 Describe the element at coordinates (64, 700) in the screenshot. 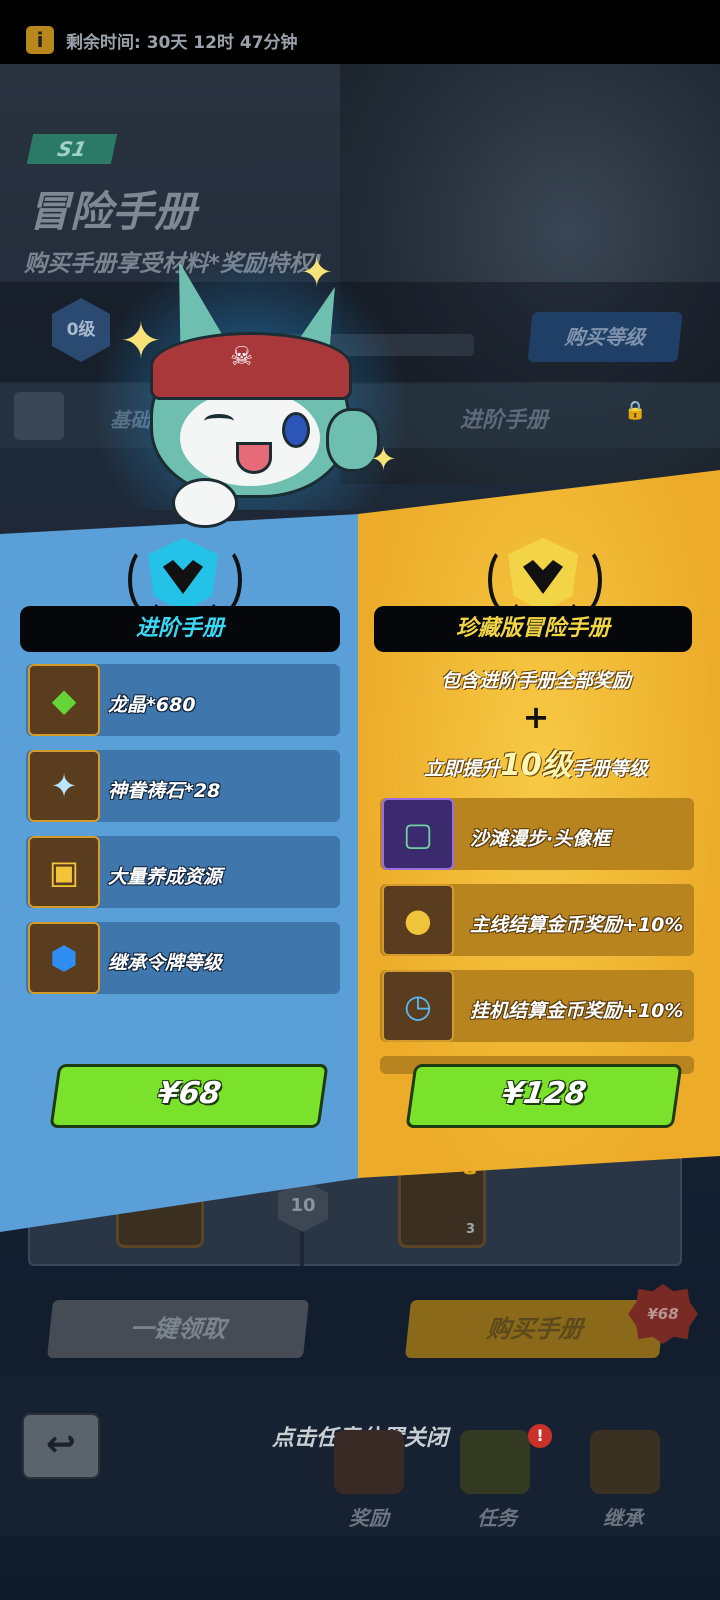

I see `green-crystal-icon: ◆` at that location.